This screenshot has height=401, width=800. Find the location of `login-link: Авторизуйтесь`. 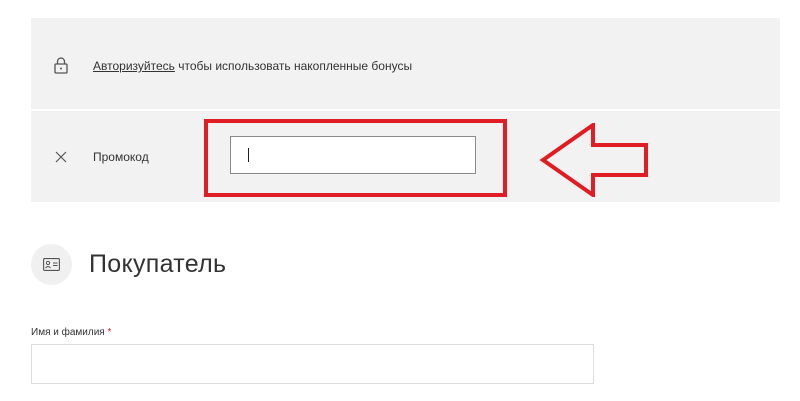

login-link: Авторизуйтесь is located at coordinates (134, 66).